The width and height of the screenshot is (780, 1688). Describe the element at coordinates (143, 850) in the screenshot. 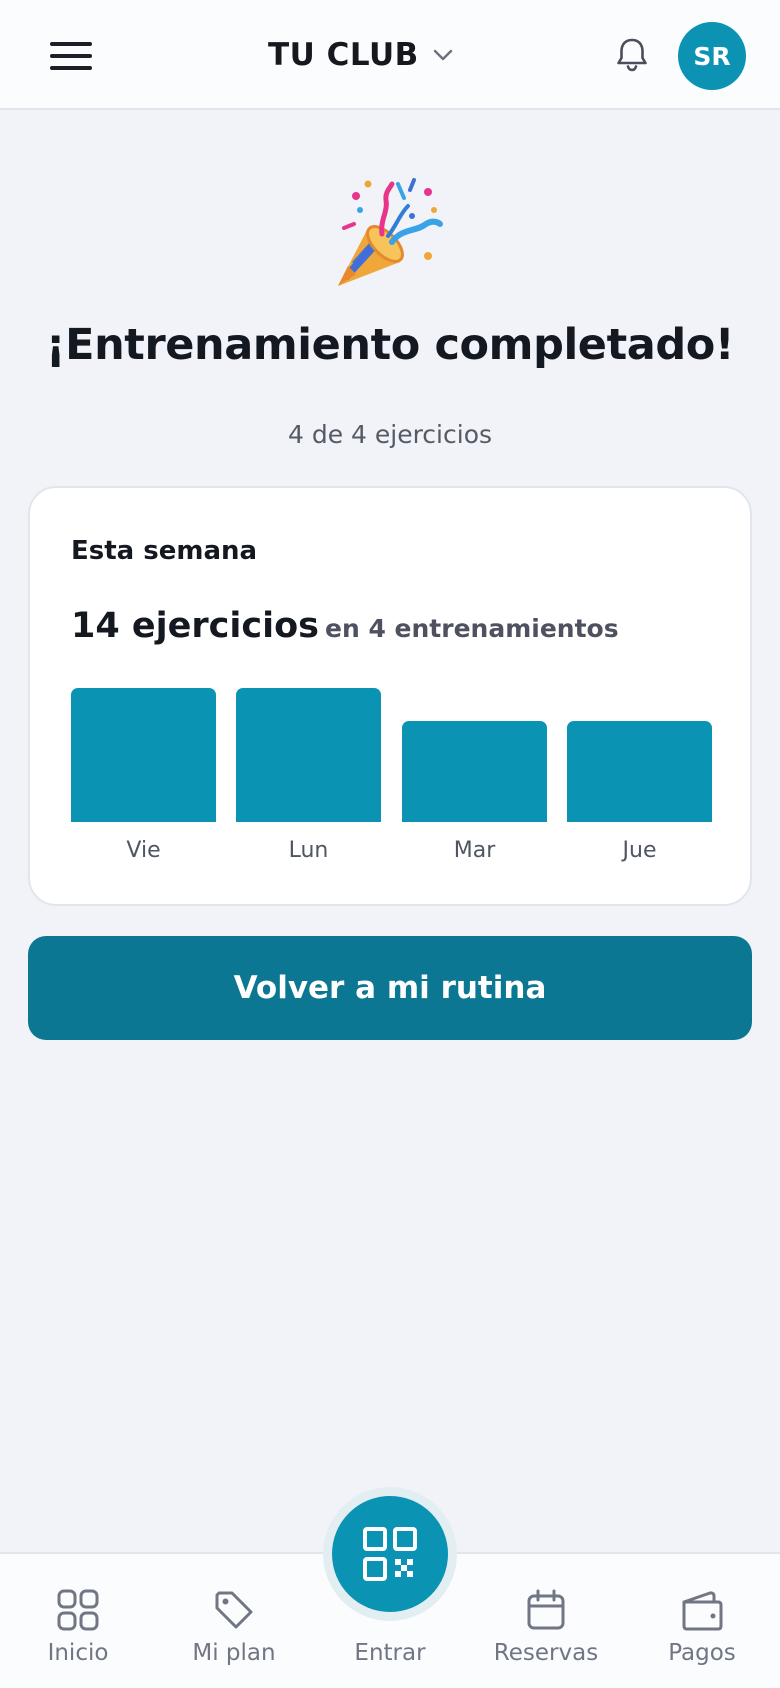

I see `chart-label-vie: Vie` at that location.